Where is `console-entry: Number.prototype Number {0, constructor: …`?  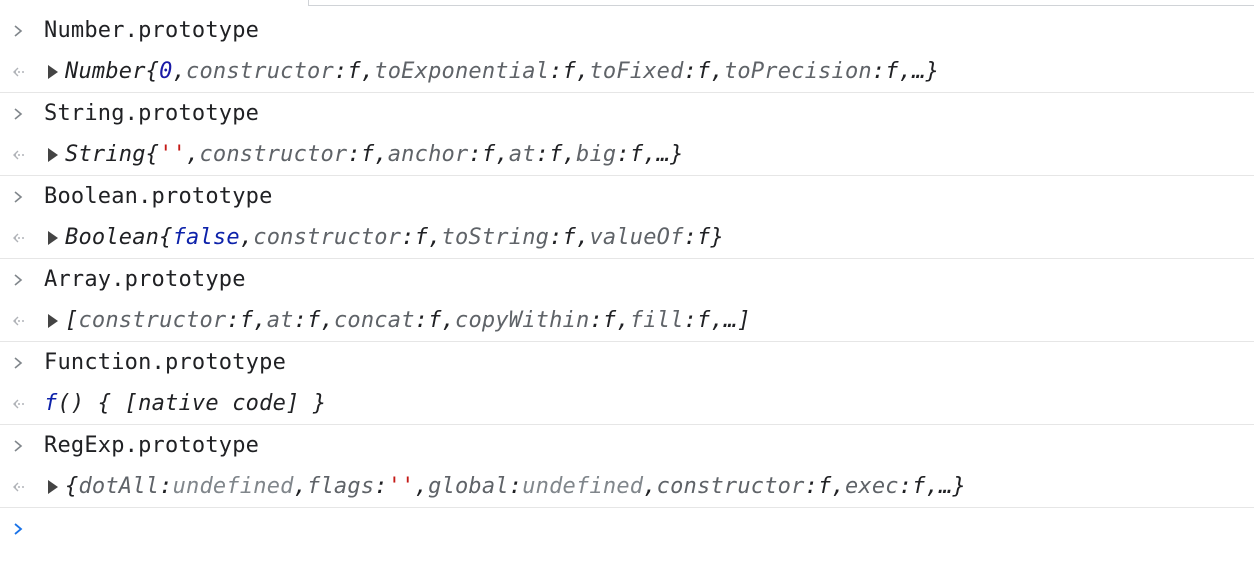
console-entry: Number.prototype Number {0, constructor: … is located at coordinates (627, 51).